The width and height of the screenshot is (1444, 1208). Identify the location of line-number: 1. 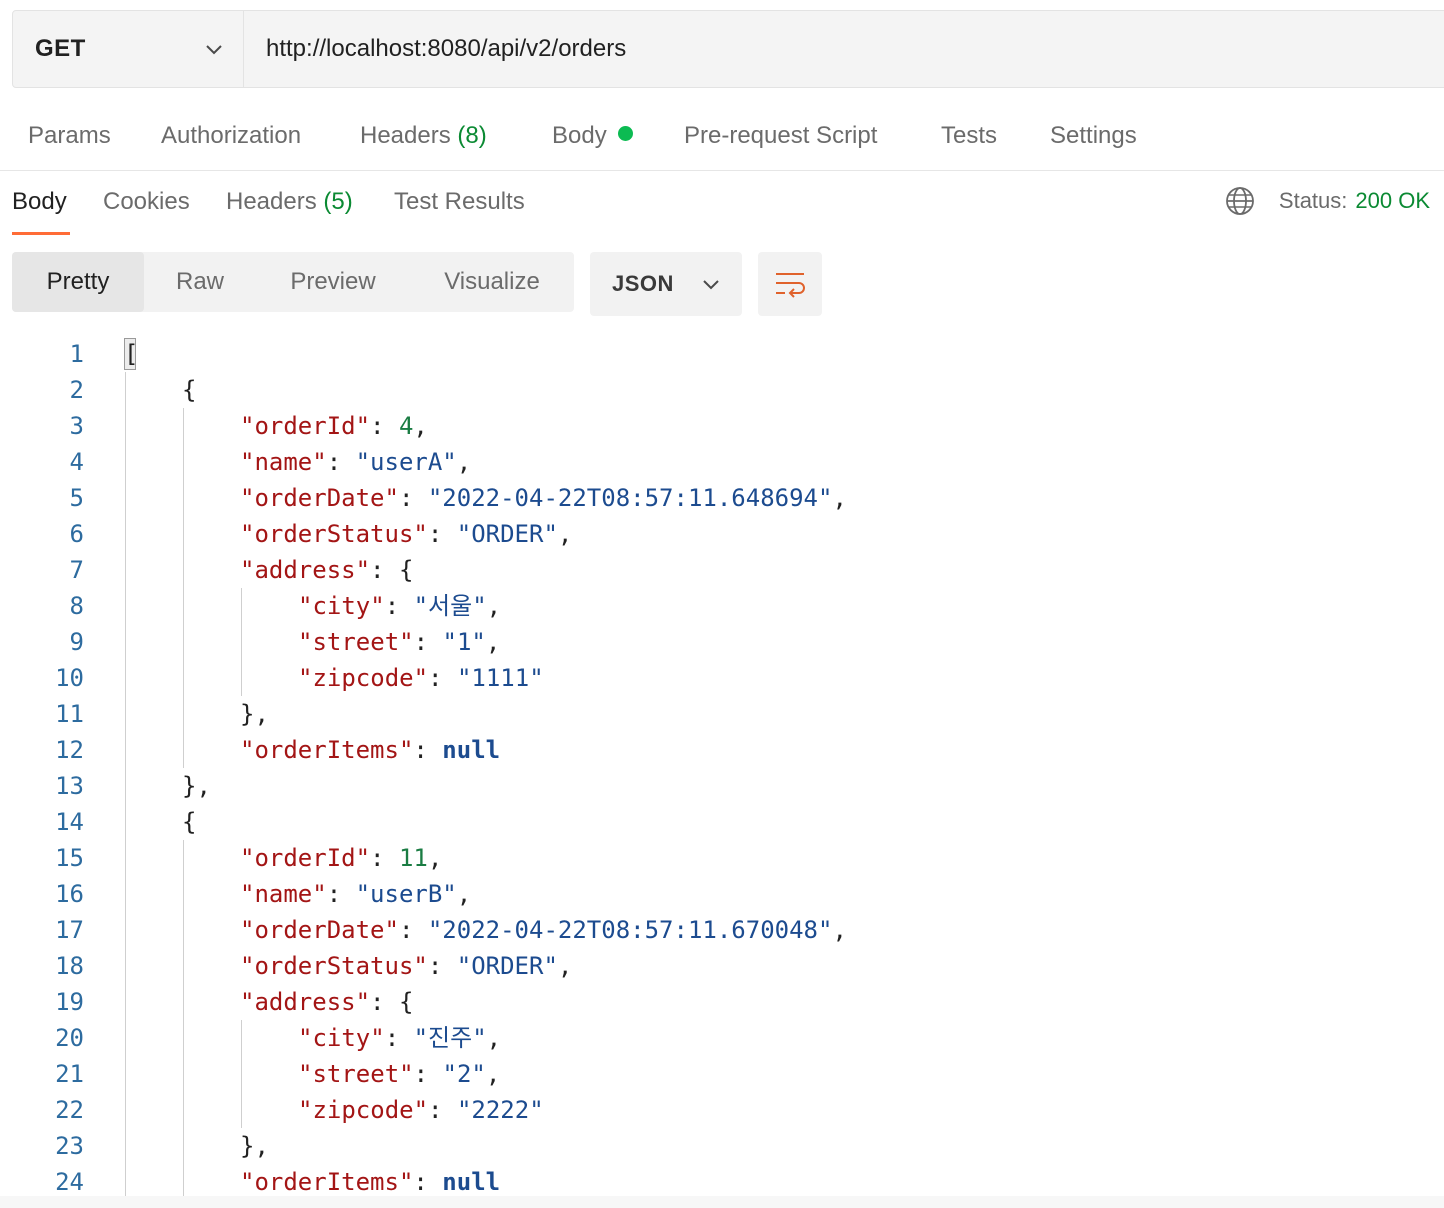
(76, 354).